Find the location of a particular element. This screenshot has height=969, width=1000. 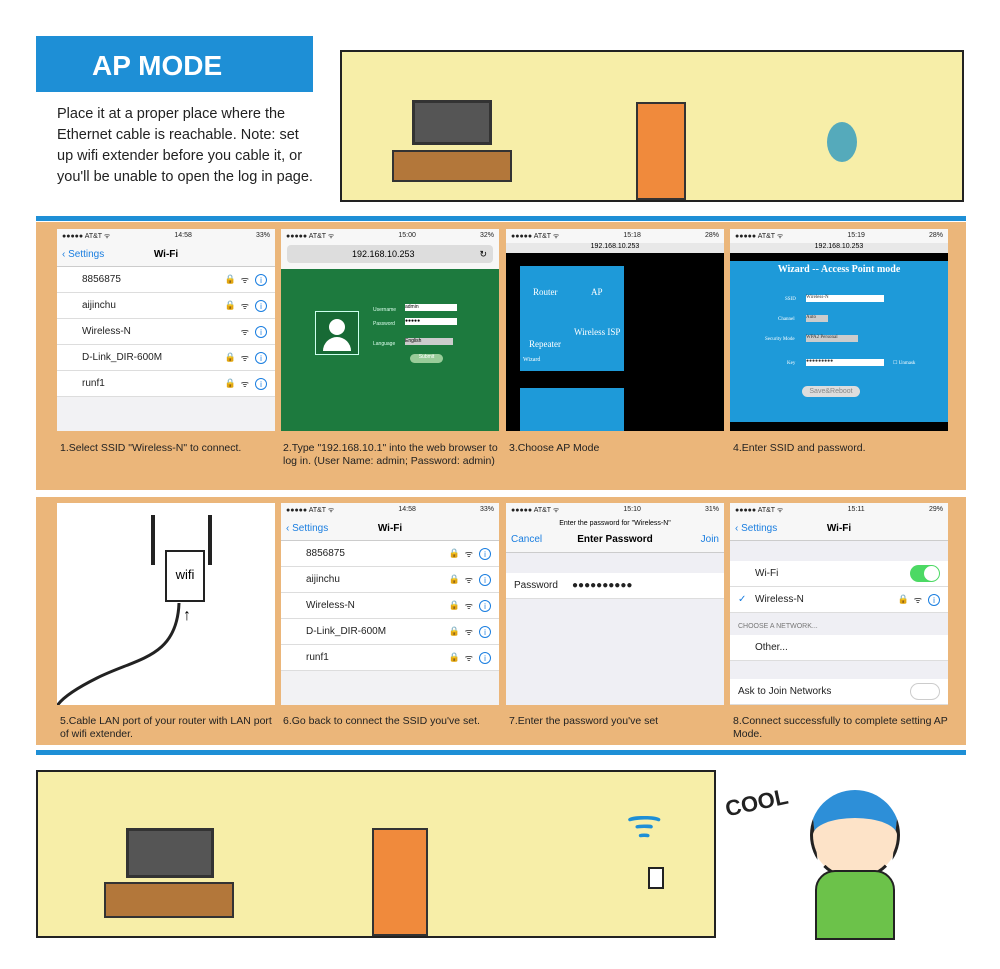

language-select: English is located at coordinates (429, 341).